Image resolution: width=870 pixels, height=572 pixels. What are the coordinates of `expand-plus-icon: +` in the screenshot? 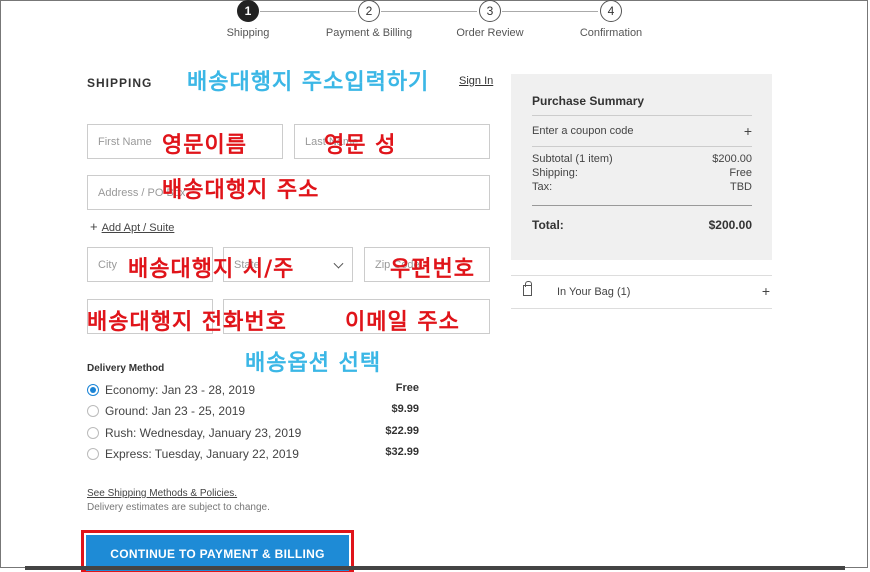 It's located at (766, 291).